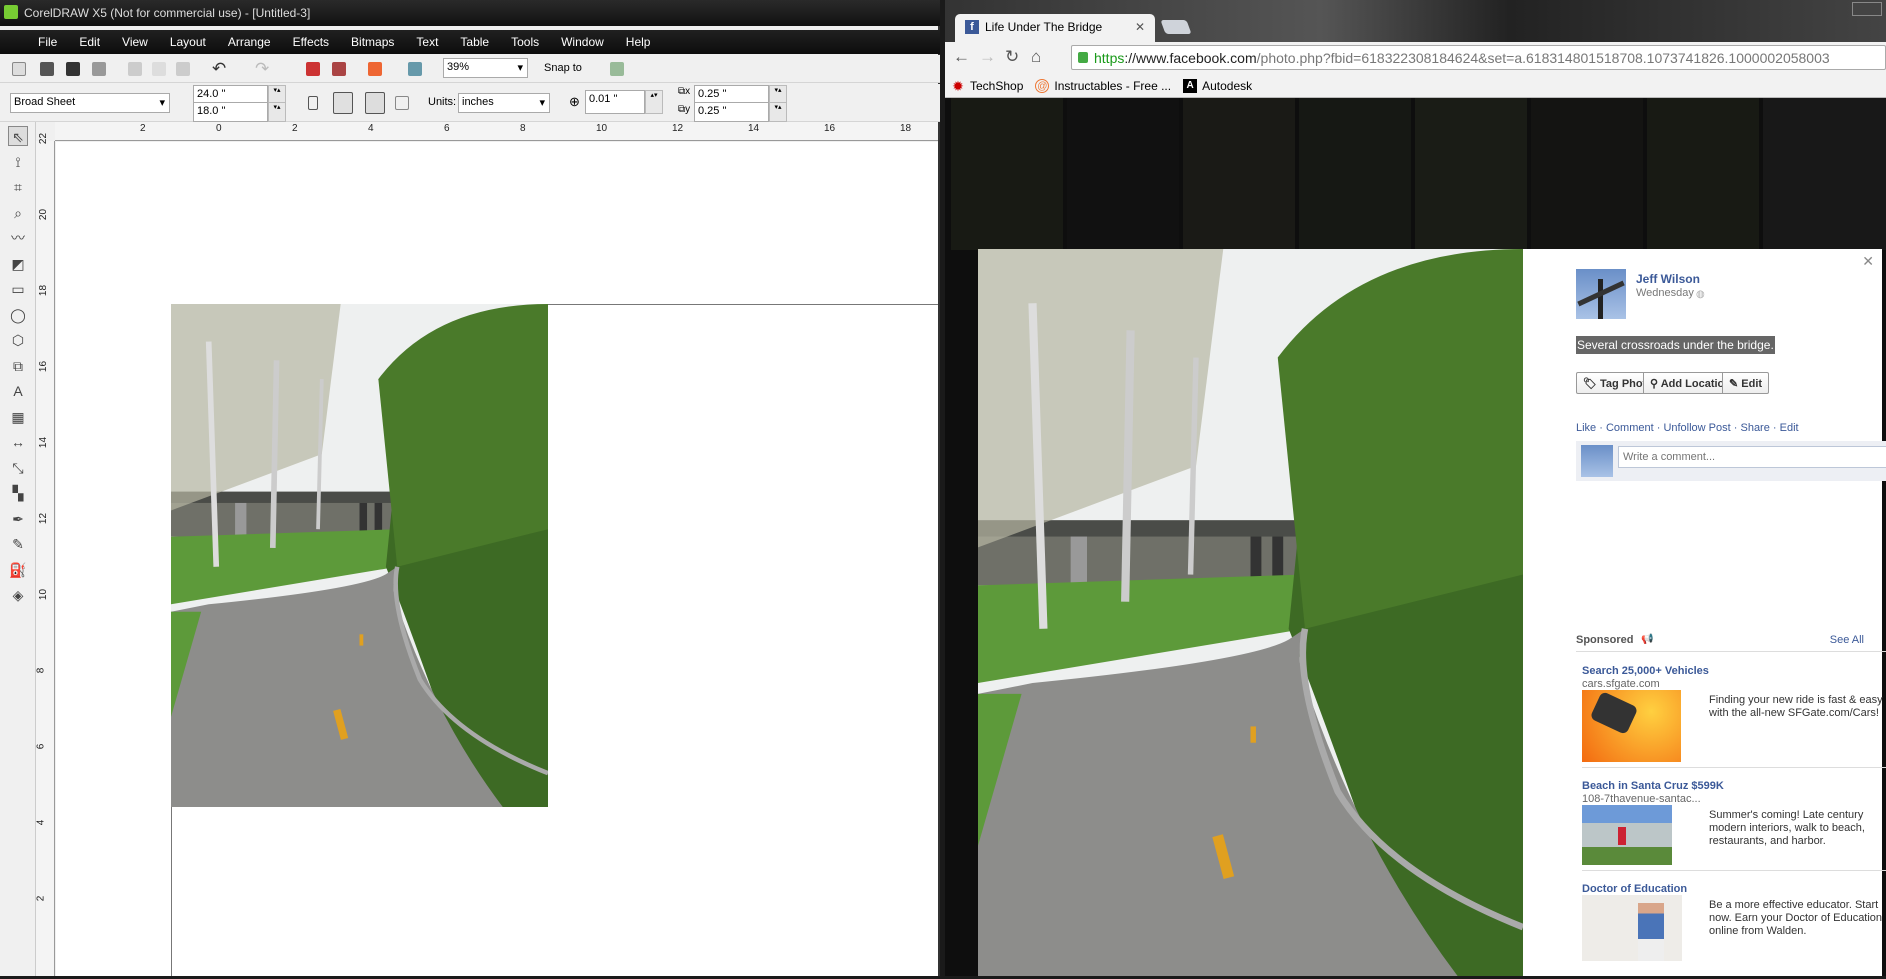 The image size is (1886, 979). Describe the element at coordinates (1847, 640) in the screenshot. I see `see-all-link: See All` at that location.